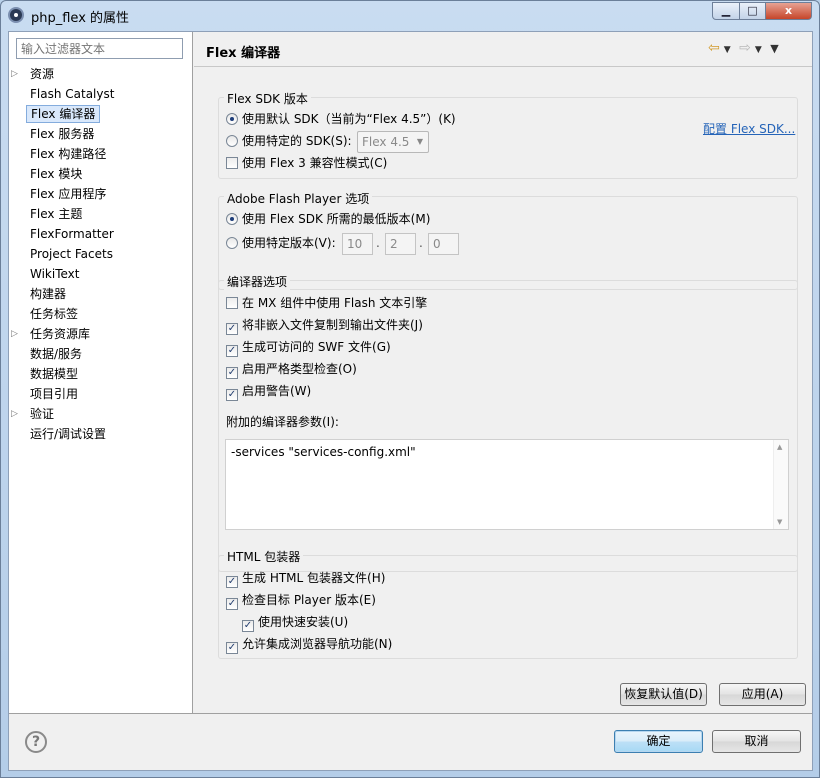  Describe the element at coordinates (99, 48) in the screenshot. I see `filter-input` at that location.